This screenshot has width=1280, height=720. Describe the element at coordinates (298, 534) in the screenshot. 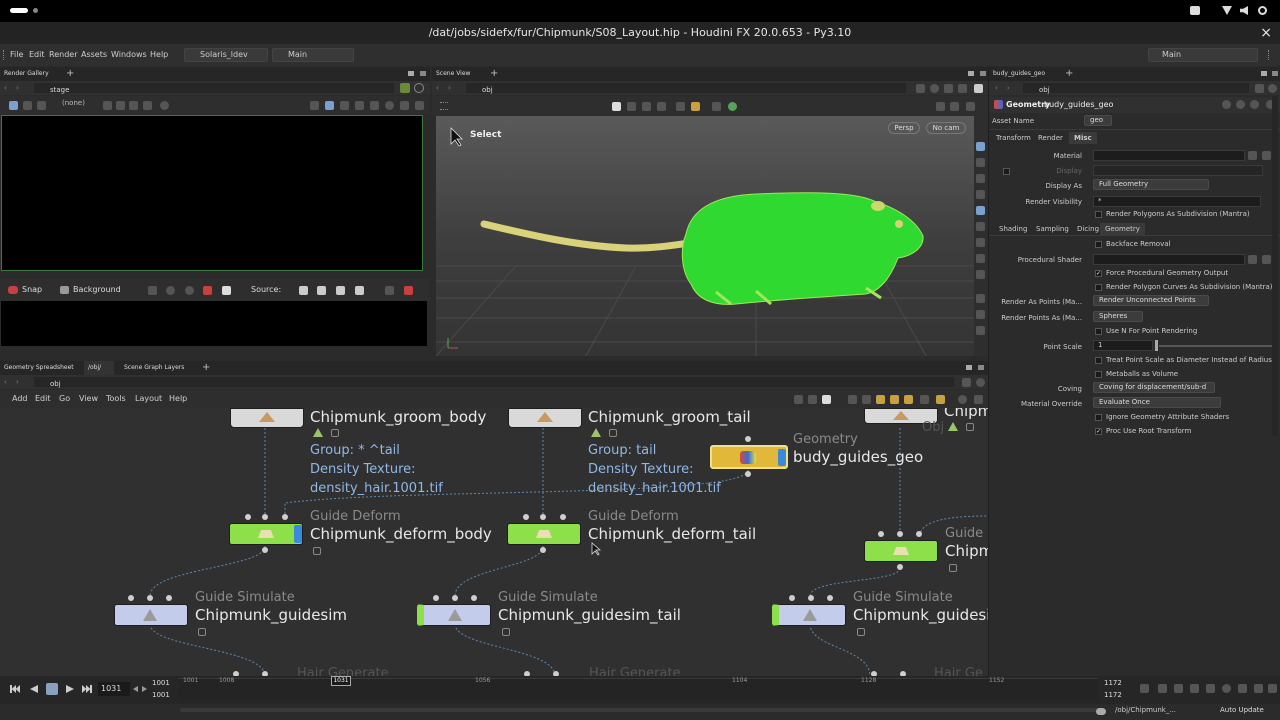

I see `display-flag-icon` at that location.